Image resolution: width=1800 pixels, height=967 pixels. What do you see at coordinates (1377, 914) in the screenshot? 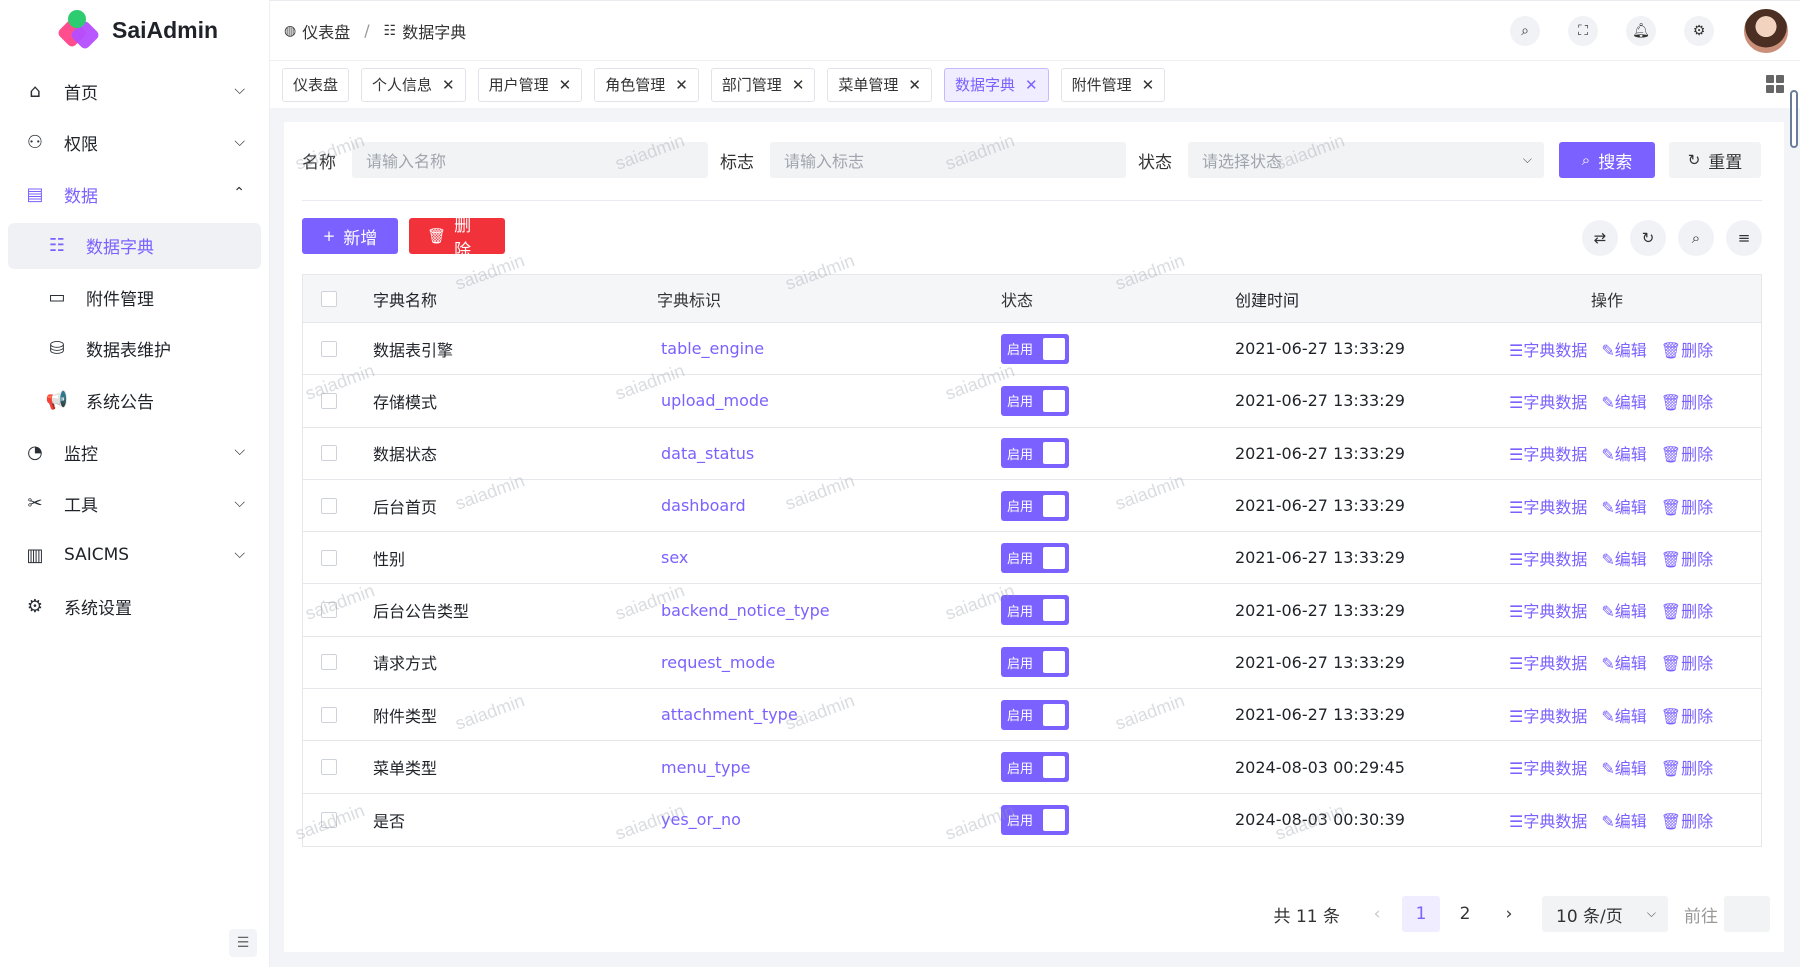
I see `prev-page-button: ‹` at bounding box center [1377, 914].